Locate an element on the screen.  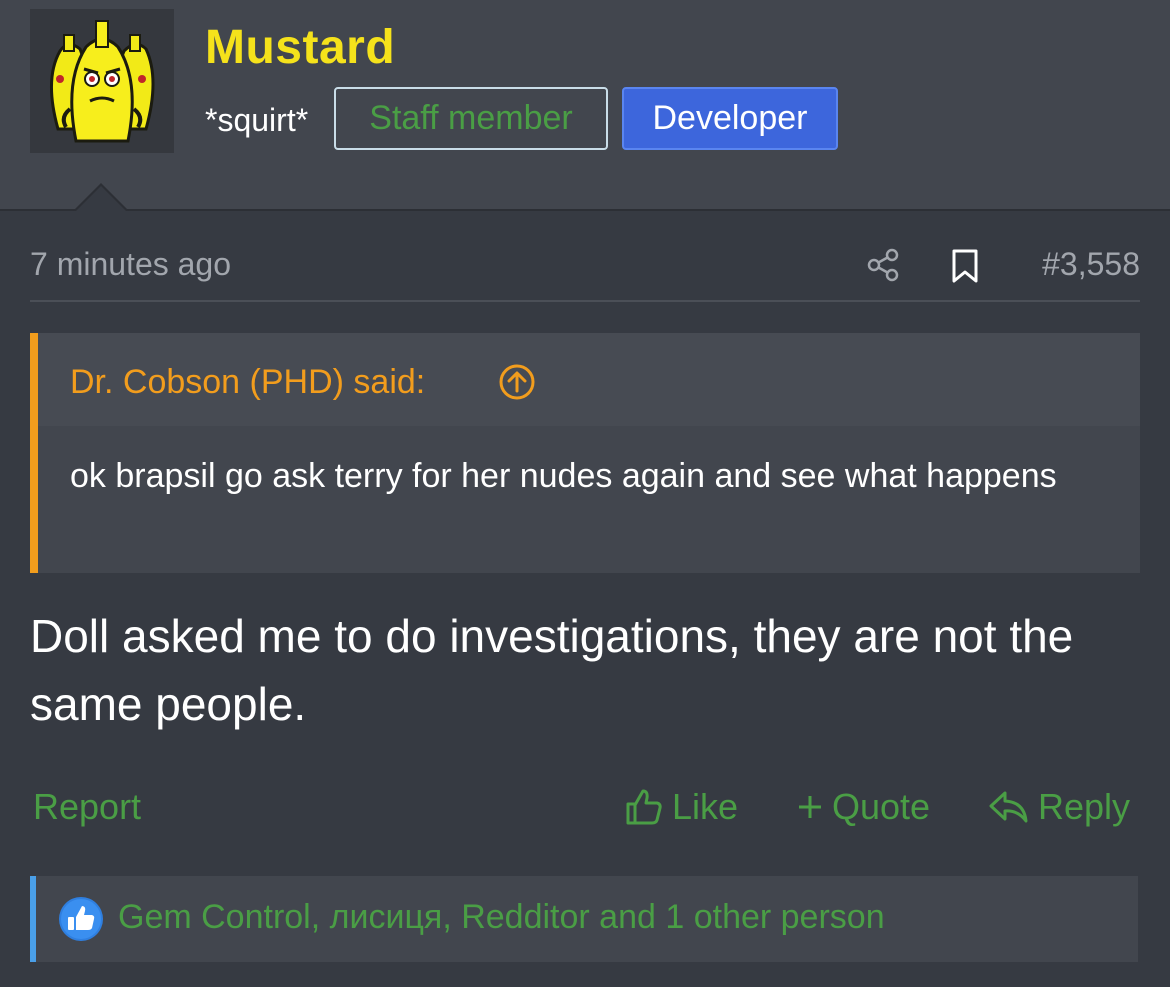
bookmark-icon is located at coordinates (965, 266).